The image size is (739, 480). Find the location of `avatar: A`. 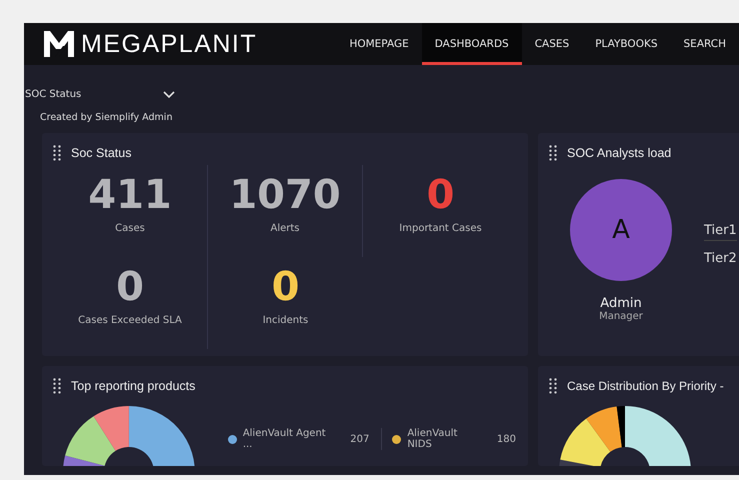

avatar: A is located at coordinates (621, 230).